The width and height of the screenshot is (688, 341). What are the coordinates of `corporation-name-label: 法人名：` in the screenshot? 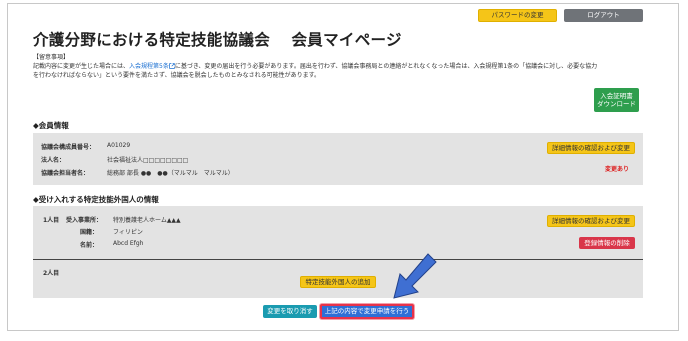 It's located at (53, 160).